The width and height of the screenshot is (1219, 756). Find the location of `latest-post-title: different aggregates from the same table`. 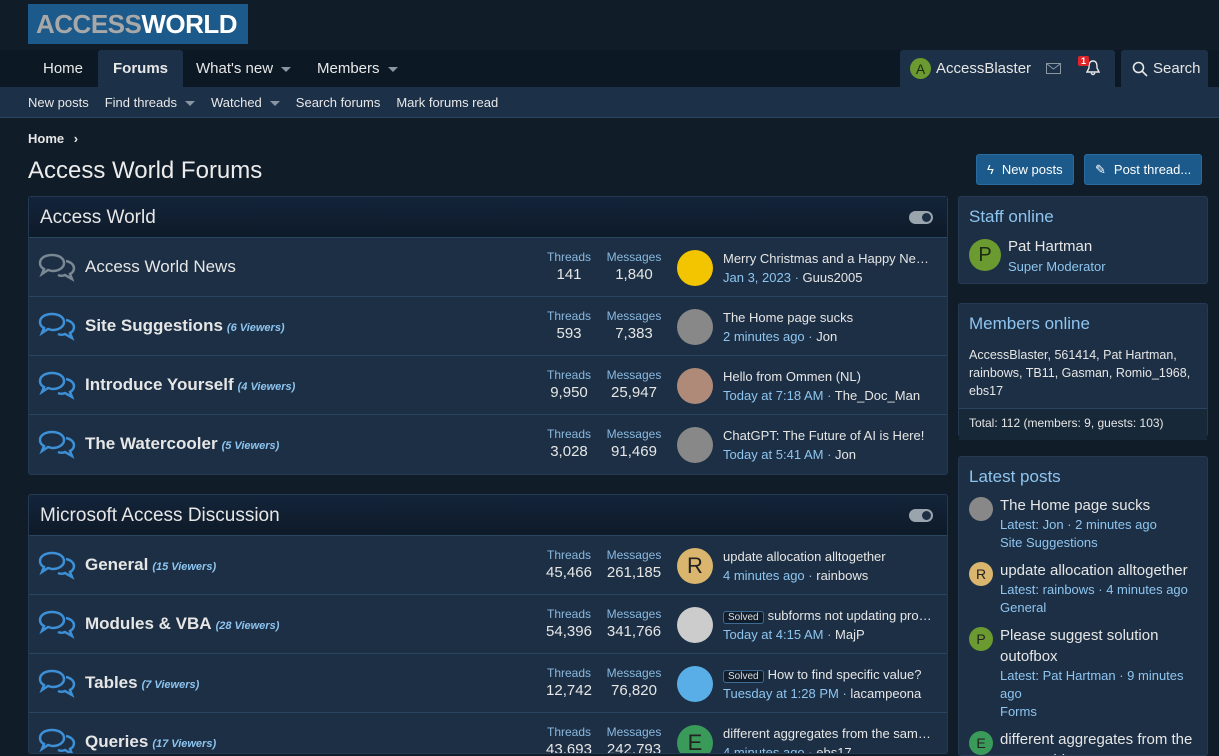

latest-post-title: different aggregates from the same table is located at coordinates (1103, 742).